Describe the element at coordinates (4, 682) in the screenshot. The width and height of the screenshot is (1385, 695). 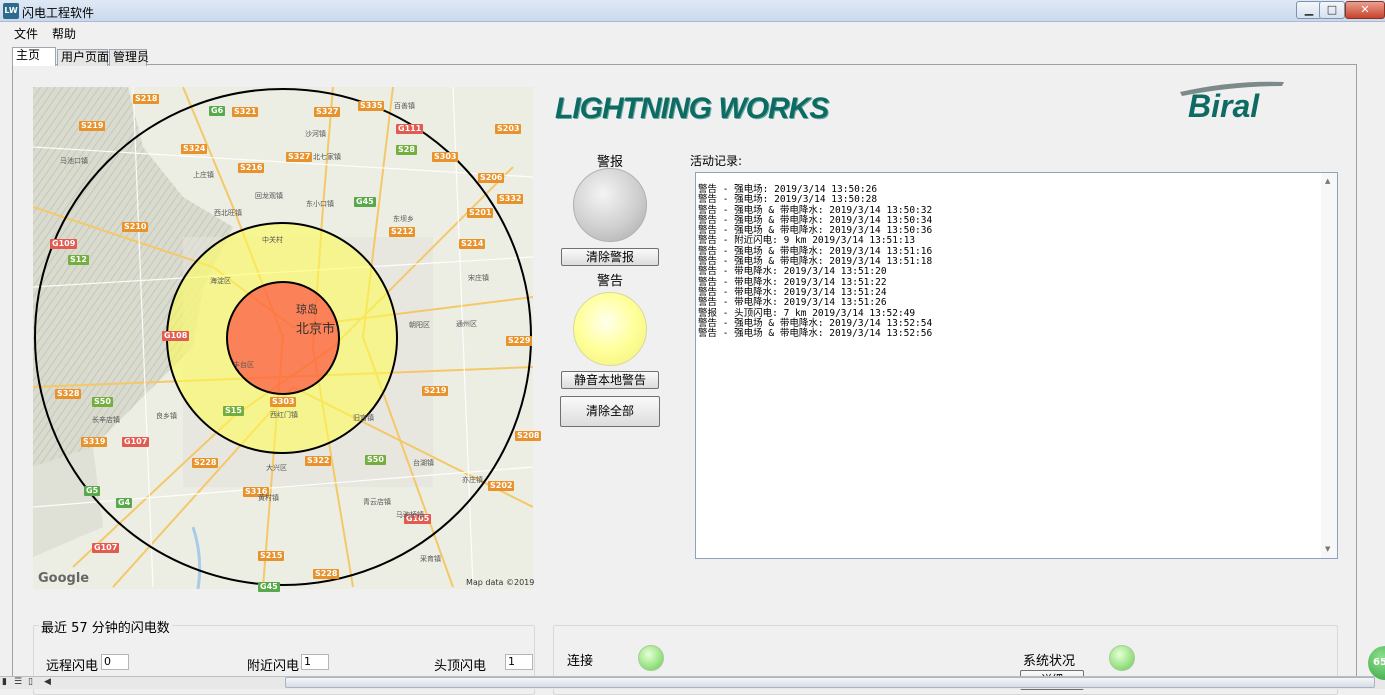
I see `sheet-icon: ▮` at that location.